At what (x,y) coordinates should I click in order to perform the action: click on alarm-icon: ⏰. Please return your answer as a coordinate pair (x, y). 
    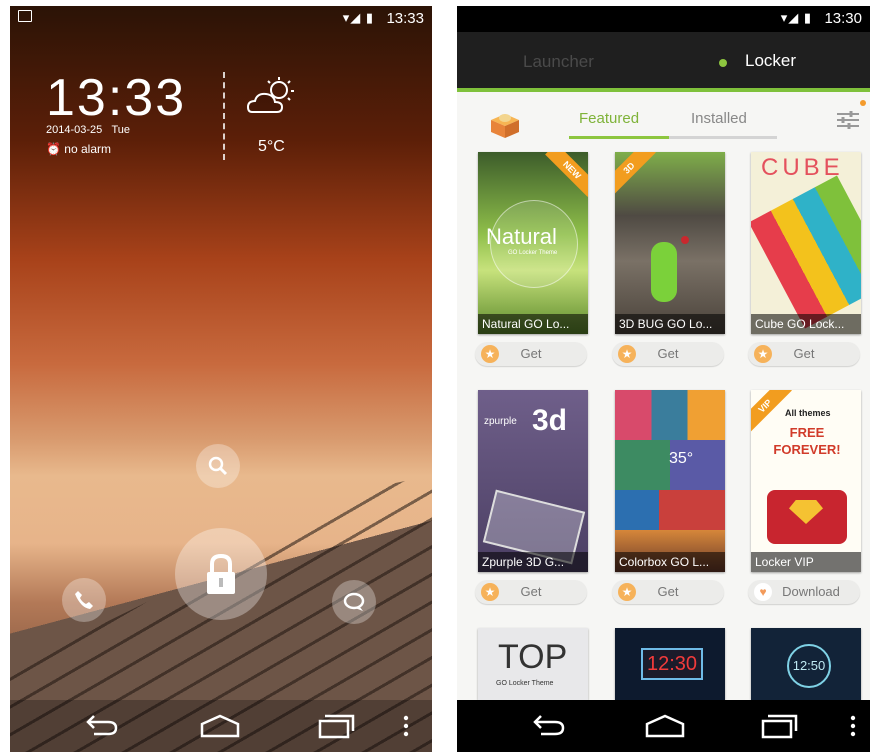
    Looking at the image, I should click on (53, 149).